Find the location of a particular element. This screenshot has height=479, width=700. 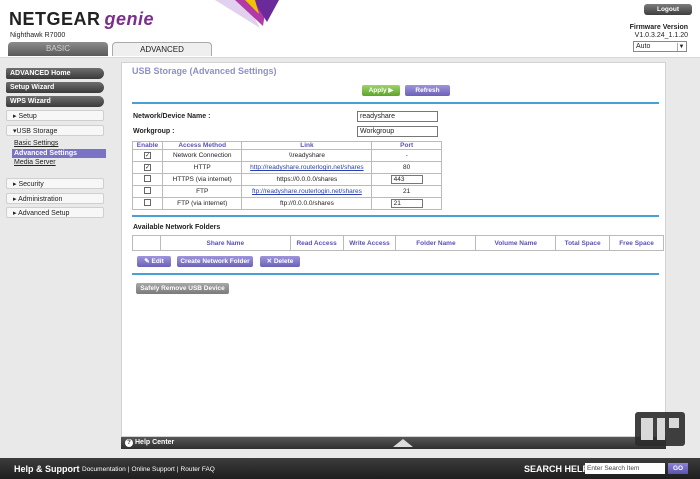

search-help-label: SEARCH HELP is located at coordinates (556, 469).